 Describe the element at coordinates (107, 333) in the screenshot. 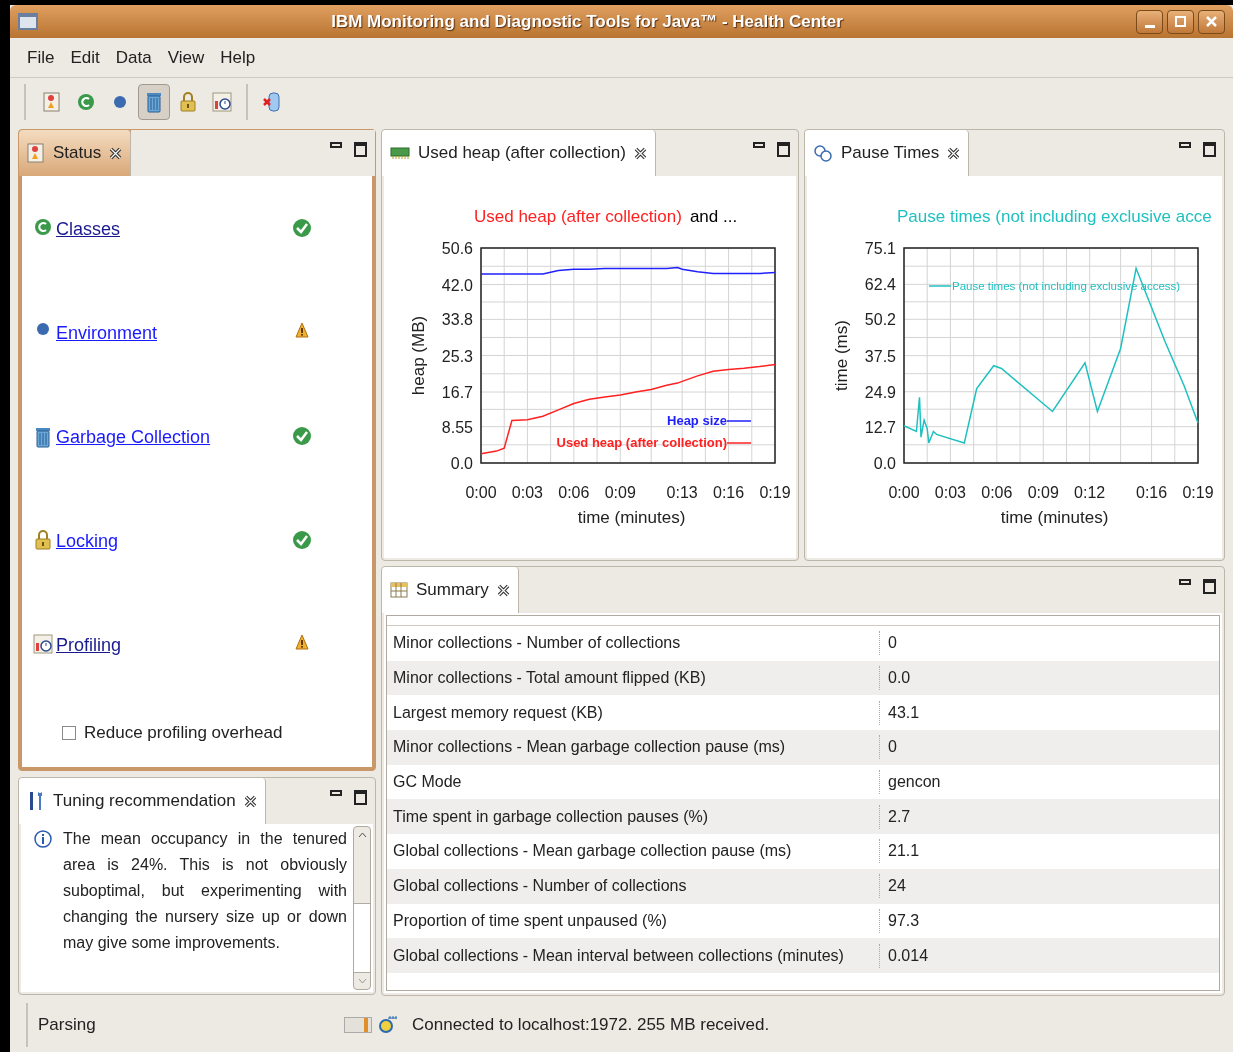

I see `status-link: Environment` at that location.